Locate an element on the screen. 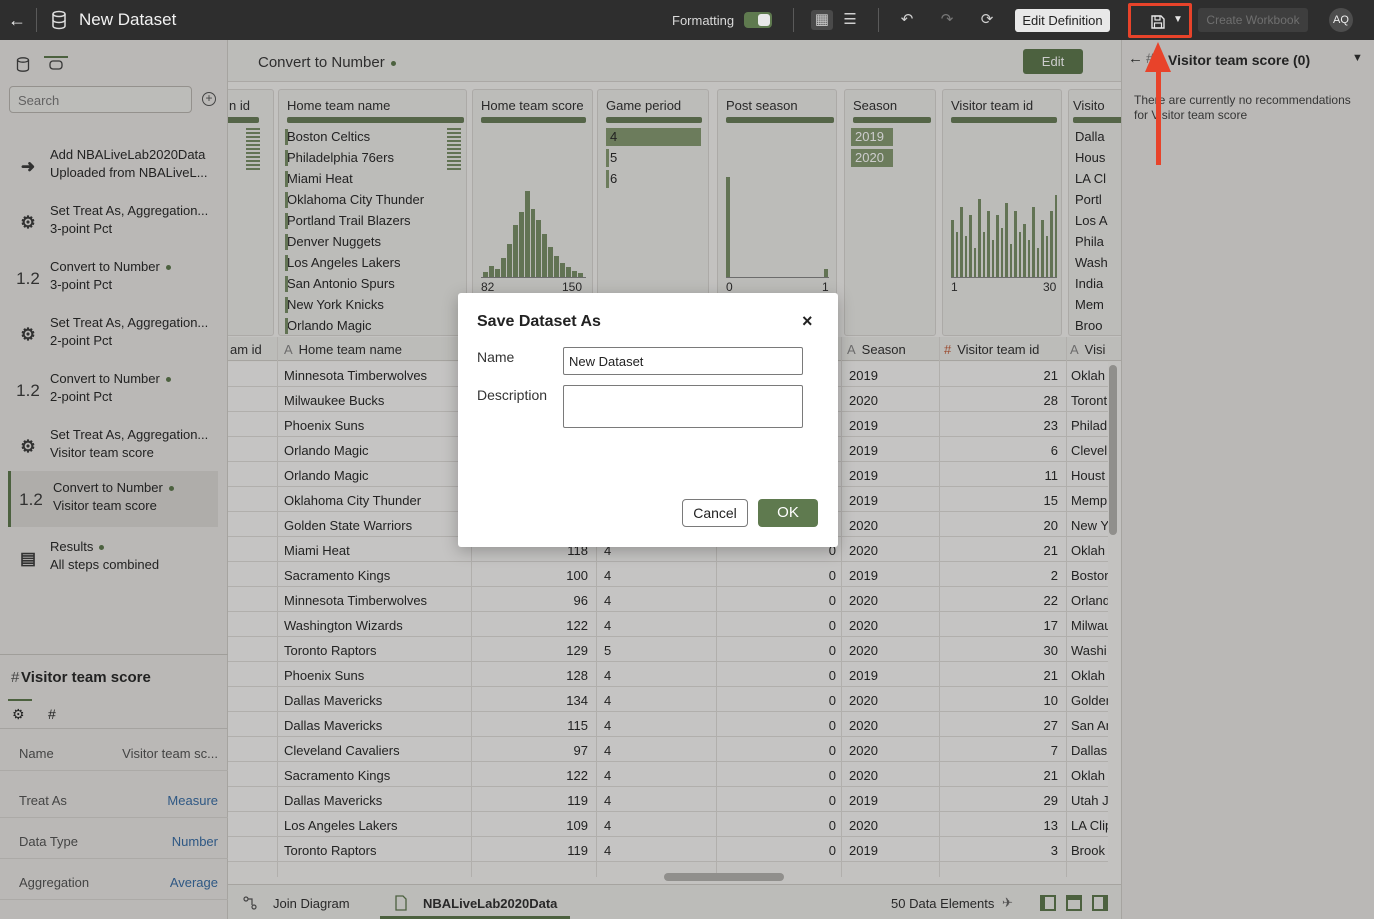 The height and width of the screenshot is (919, 1374). table-view-icon: ▦ is located at coordinates (822, 20).